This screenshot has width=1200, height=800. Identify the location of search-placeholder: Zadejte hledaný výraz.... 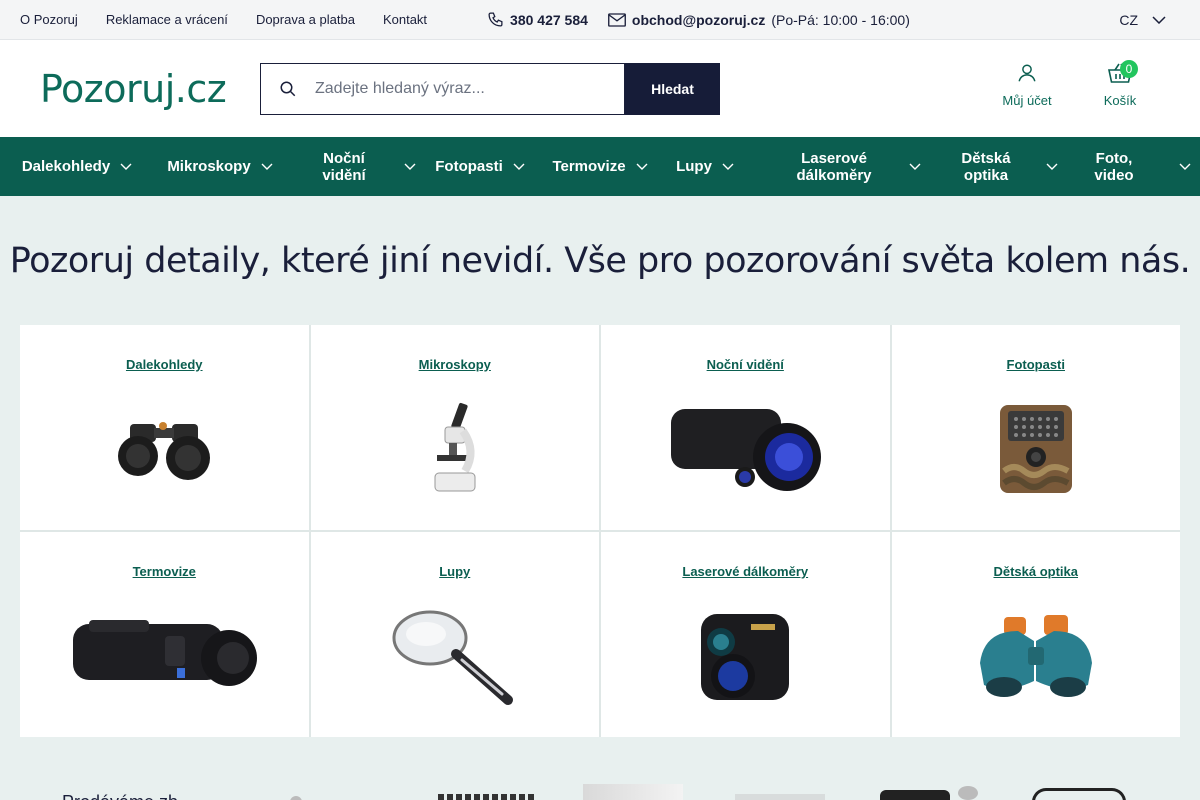
(400, 88).